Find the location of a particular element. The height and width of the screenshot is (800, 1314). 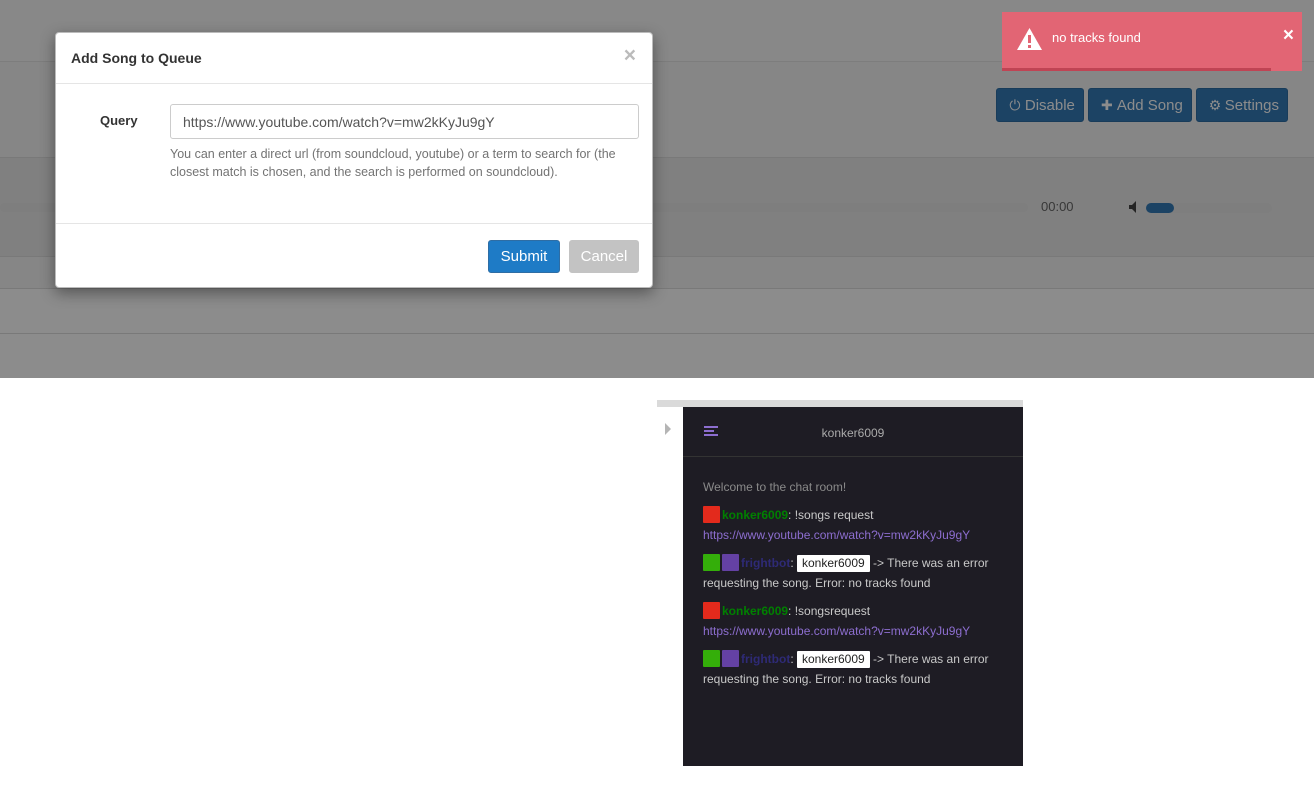

chat-header: konker6009 is located at coordinates (853, 432).